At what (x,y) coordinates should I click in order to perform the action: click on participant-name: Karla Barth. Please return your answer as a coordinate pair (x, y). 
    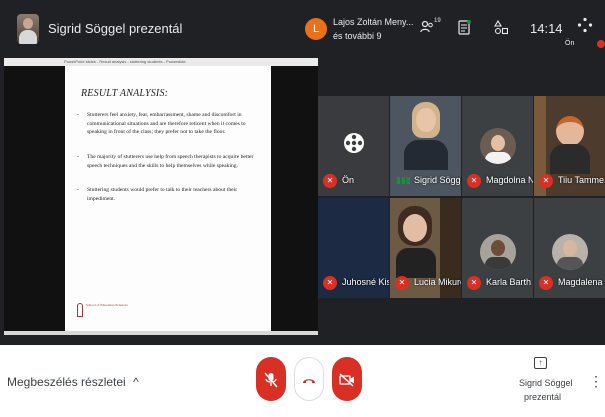
    Looking at the image, I should click on (509, 282).